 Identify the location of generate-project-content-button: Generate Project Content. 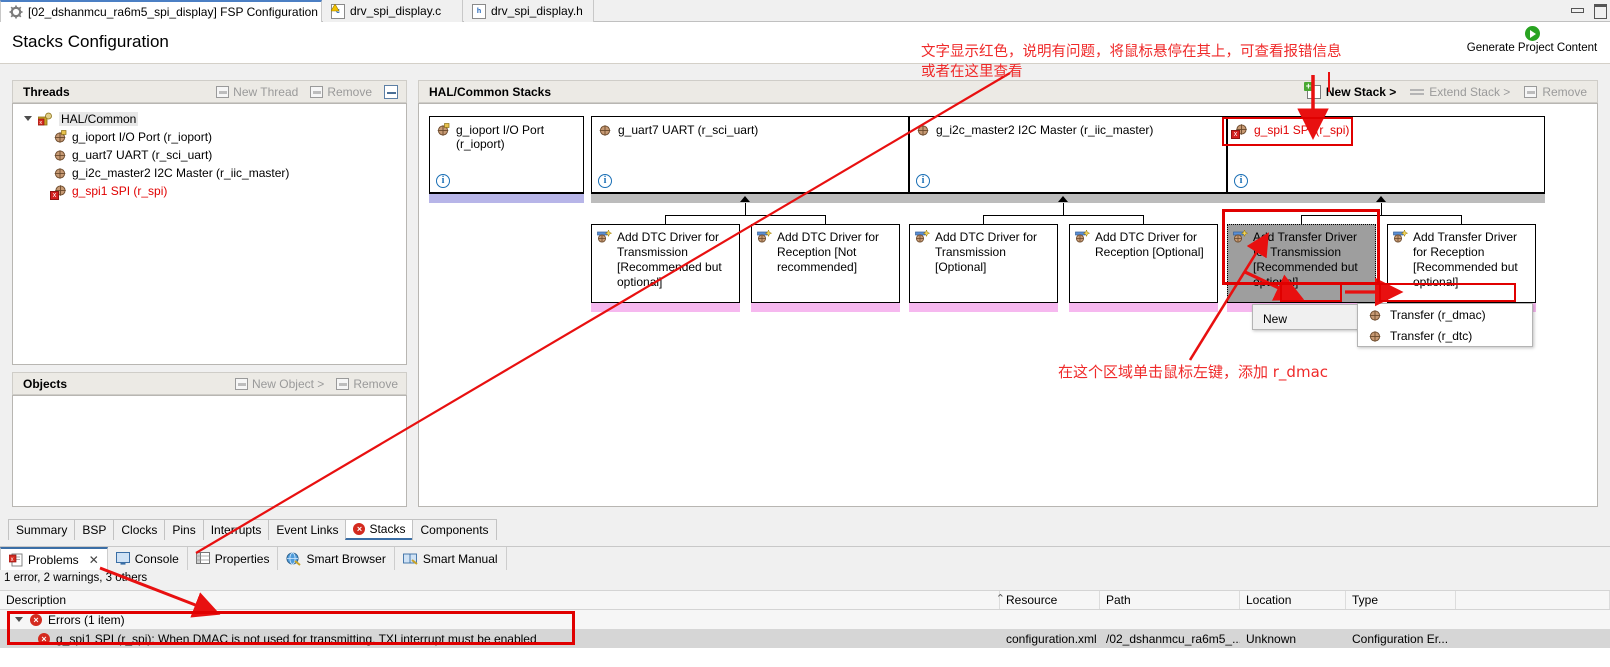
(1532, 40).